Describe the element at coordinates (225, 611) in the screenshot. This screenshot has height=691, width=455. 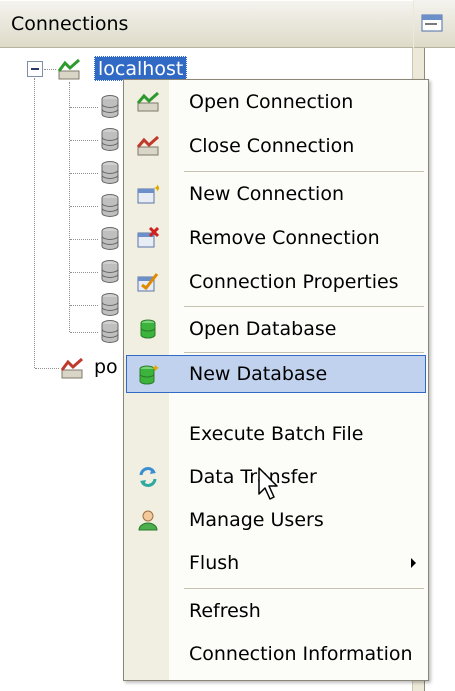
I see `menu-item-label: Refresh` at that location.